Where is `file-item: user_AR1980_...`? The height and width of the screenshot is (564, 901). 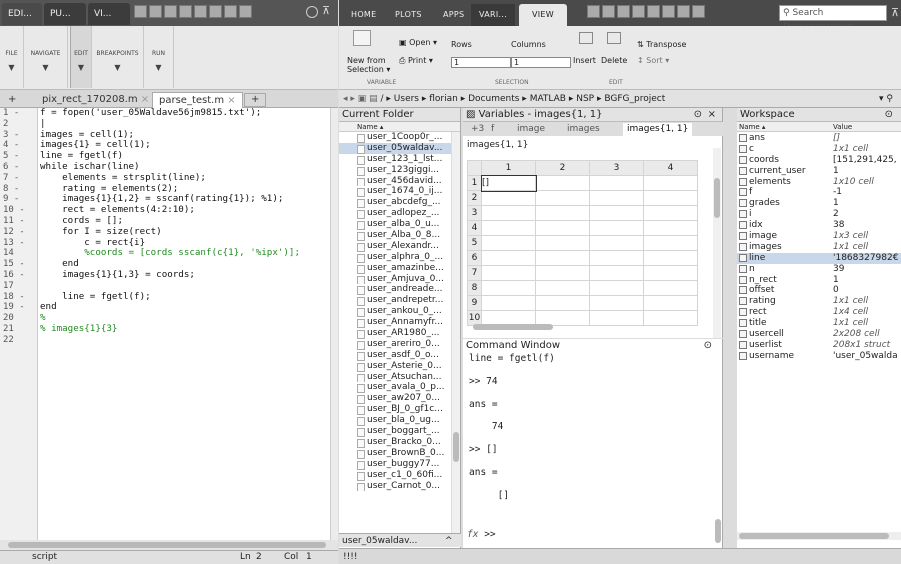 file-item: user_AR1980_... is located at coordinates (395, 333).